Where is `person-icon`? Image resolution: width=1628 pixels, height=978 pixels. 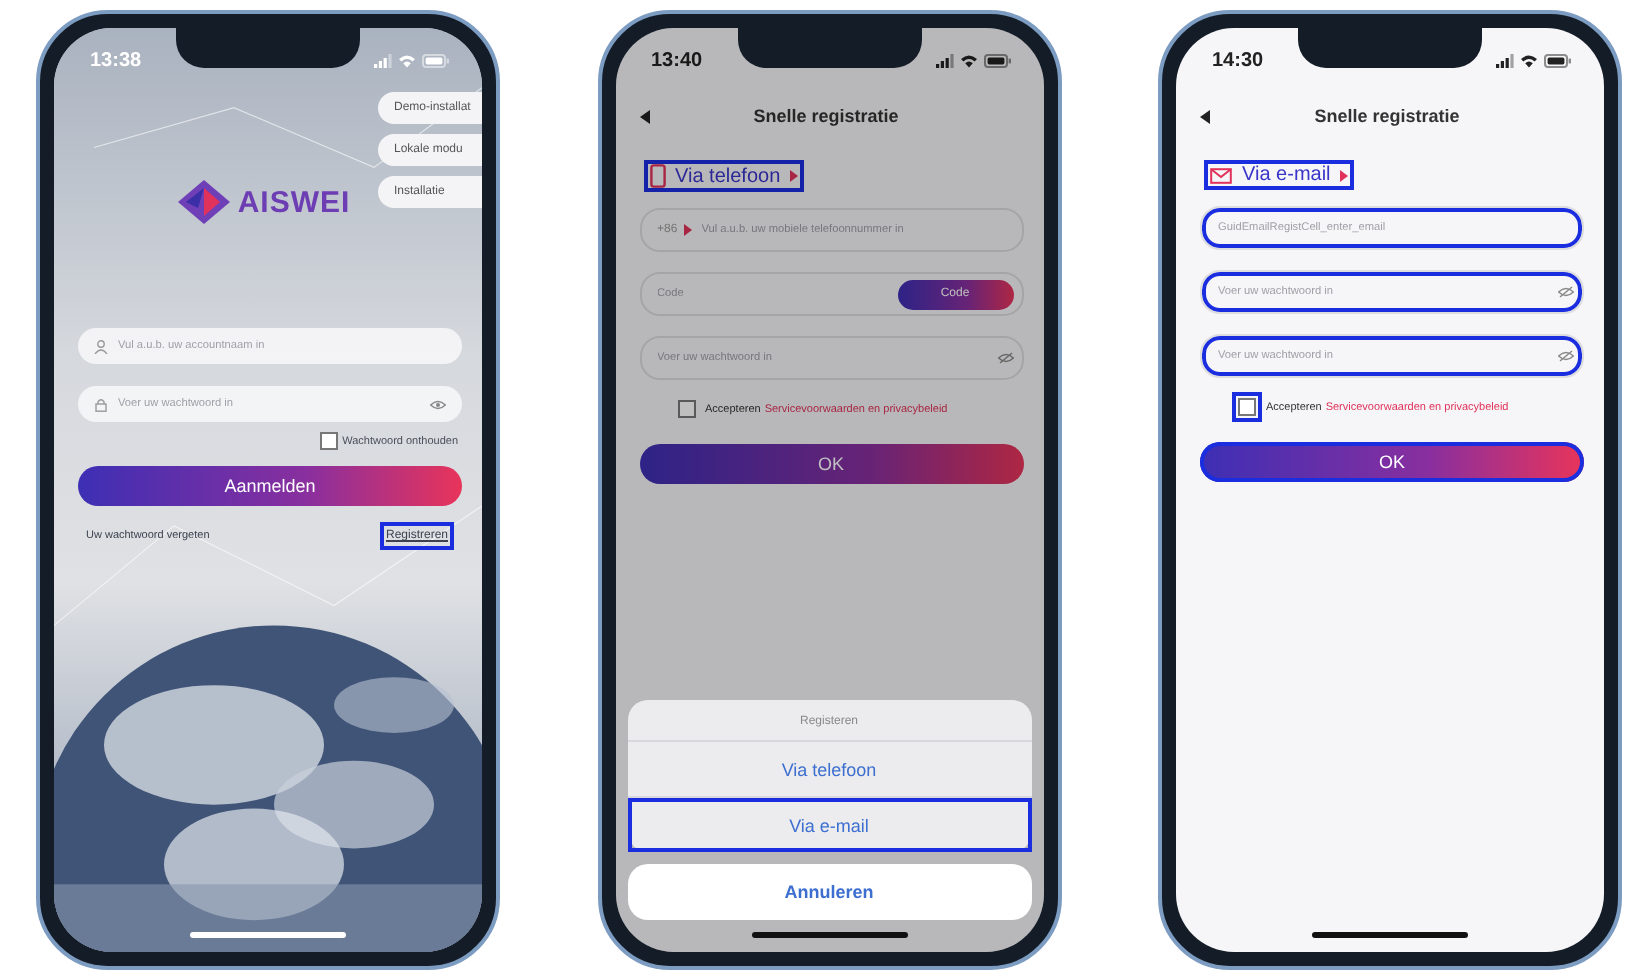
person-icon is located at coordinates (101, 346).